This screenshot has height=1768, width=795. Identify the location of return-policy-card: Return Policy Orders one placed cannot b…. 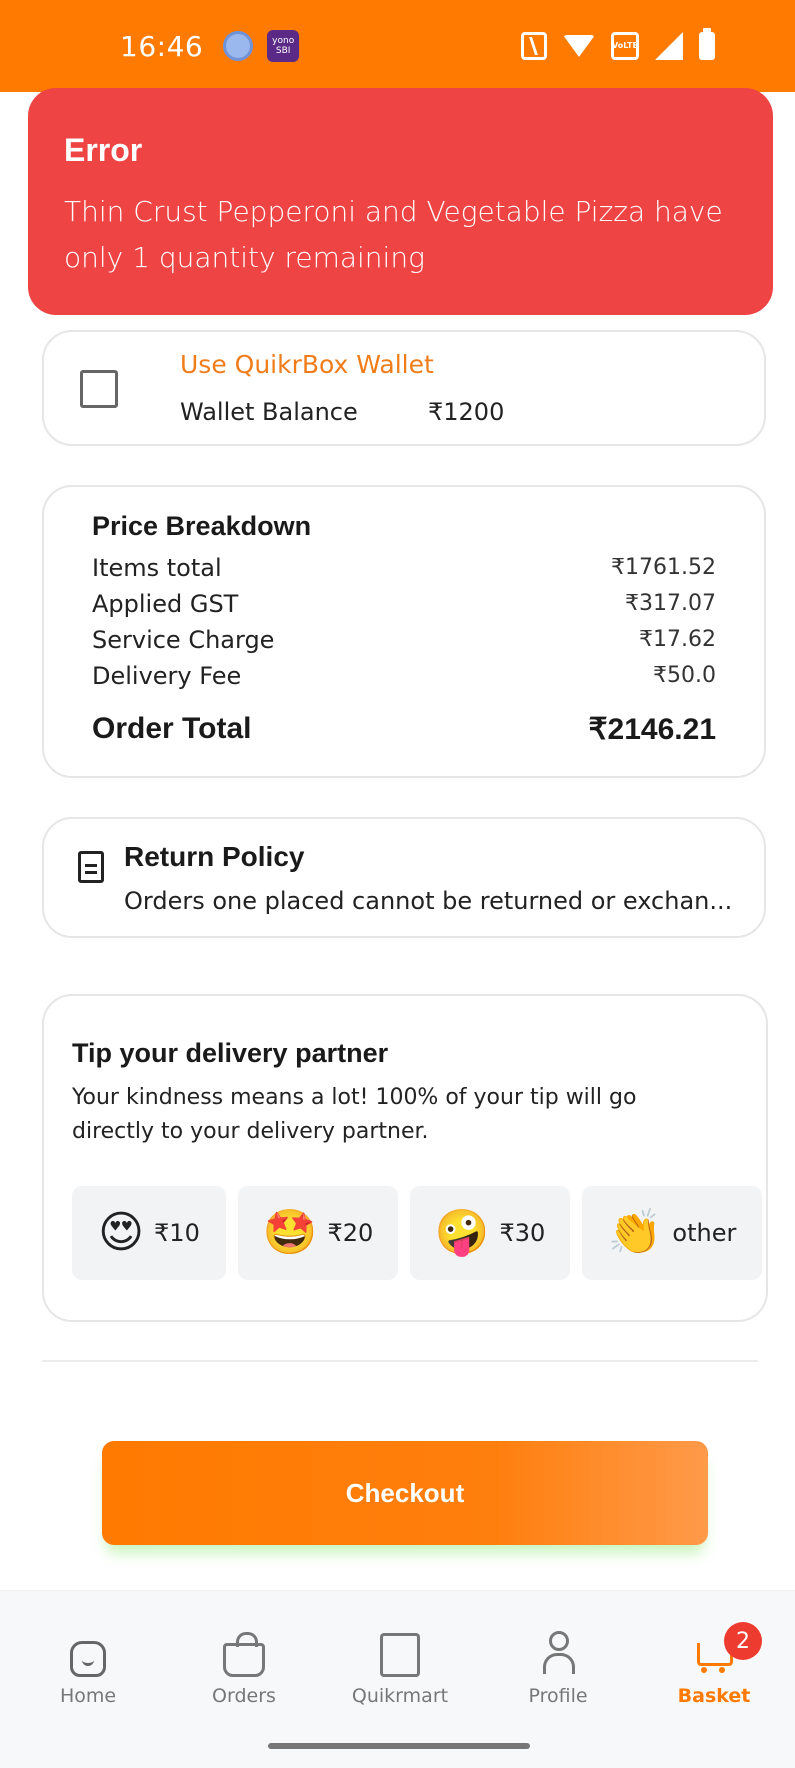
(404, 877).